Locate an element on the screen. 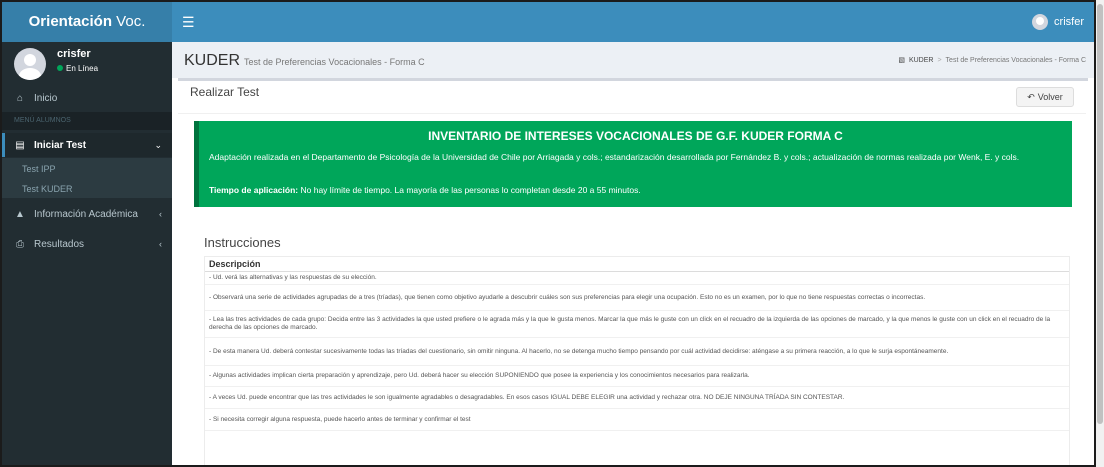 The image size is (1104, 467). sidebar-item-informacion-academica: ▲ Información Académica ‹ is located at coordinates (87, 214).